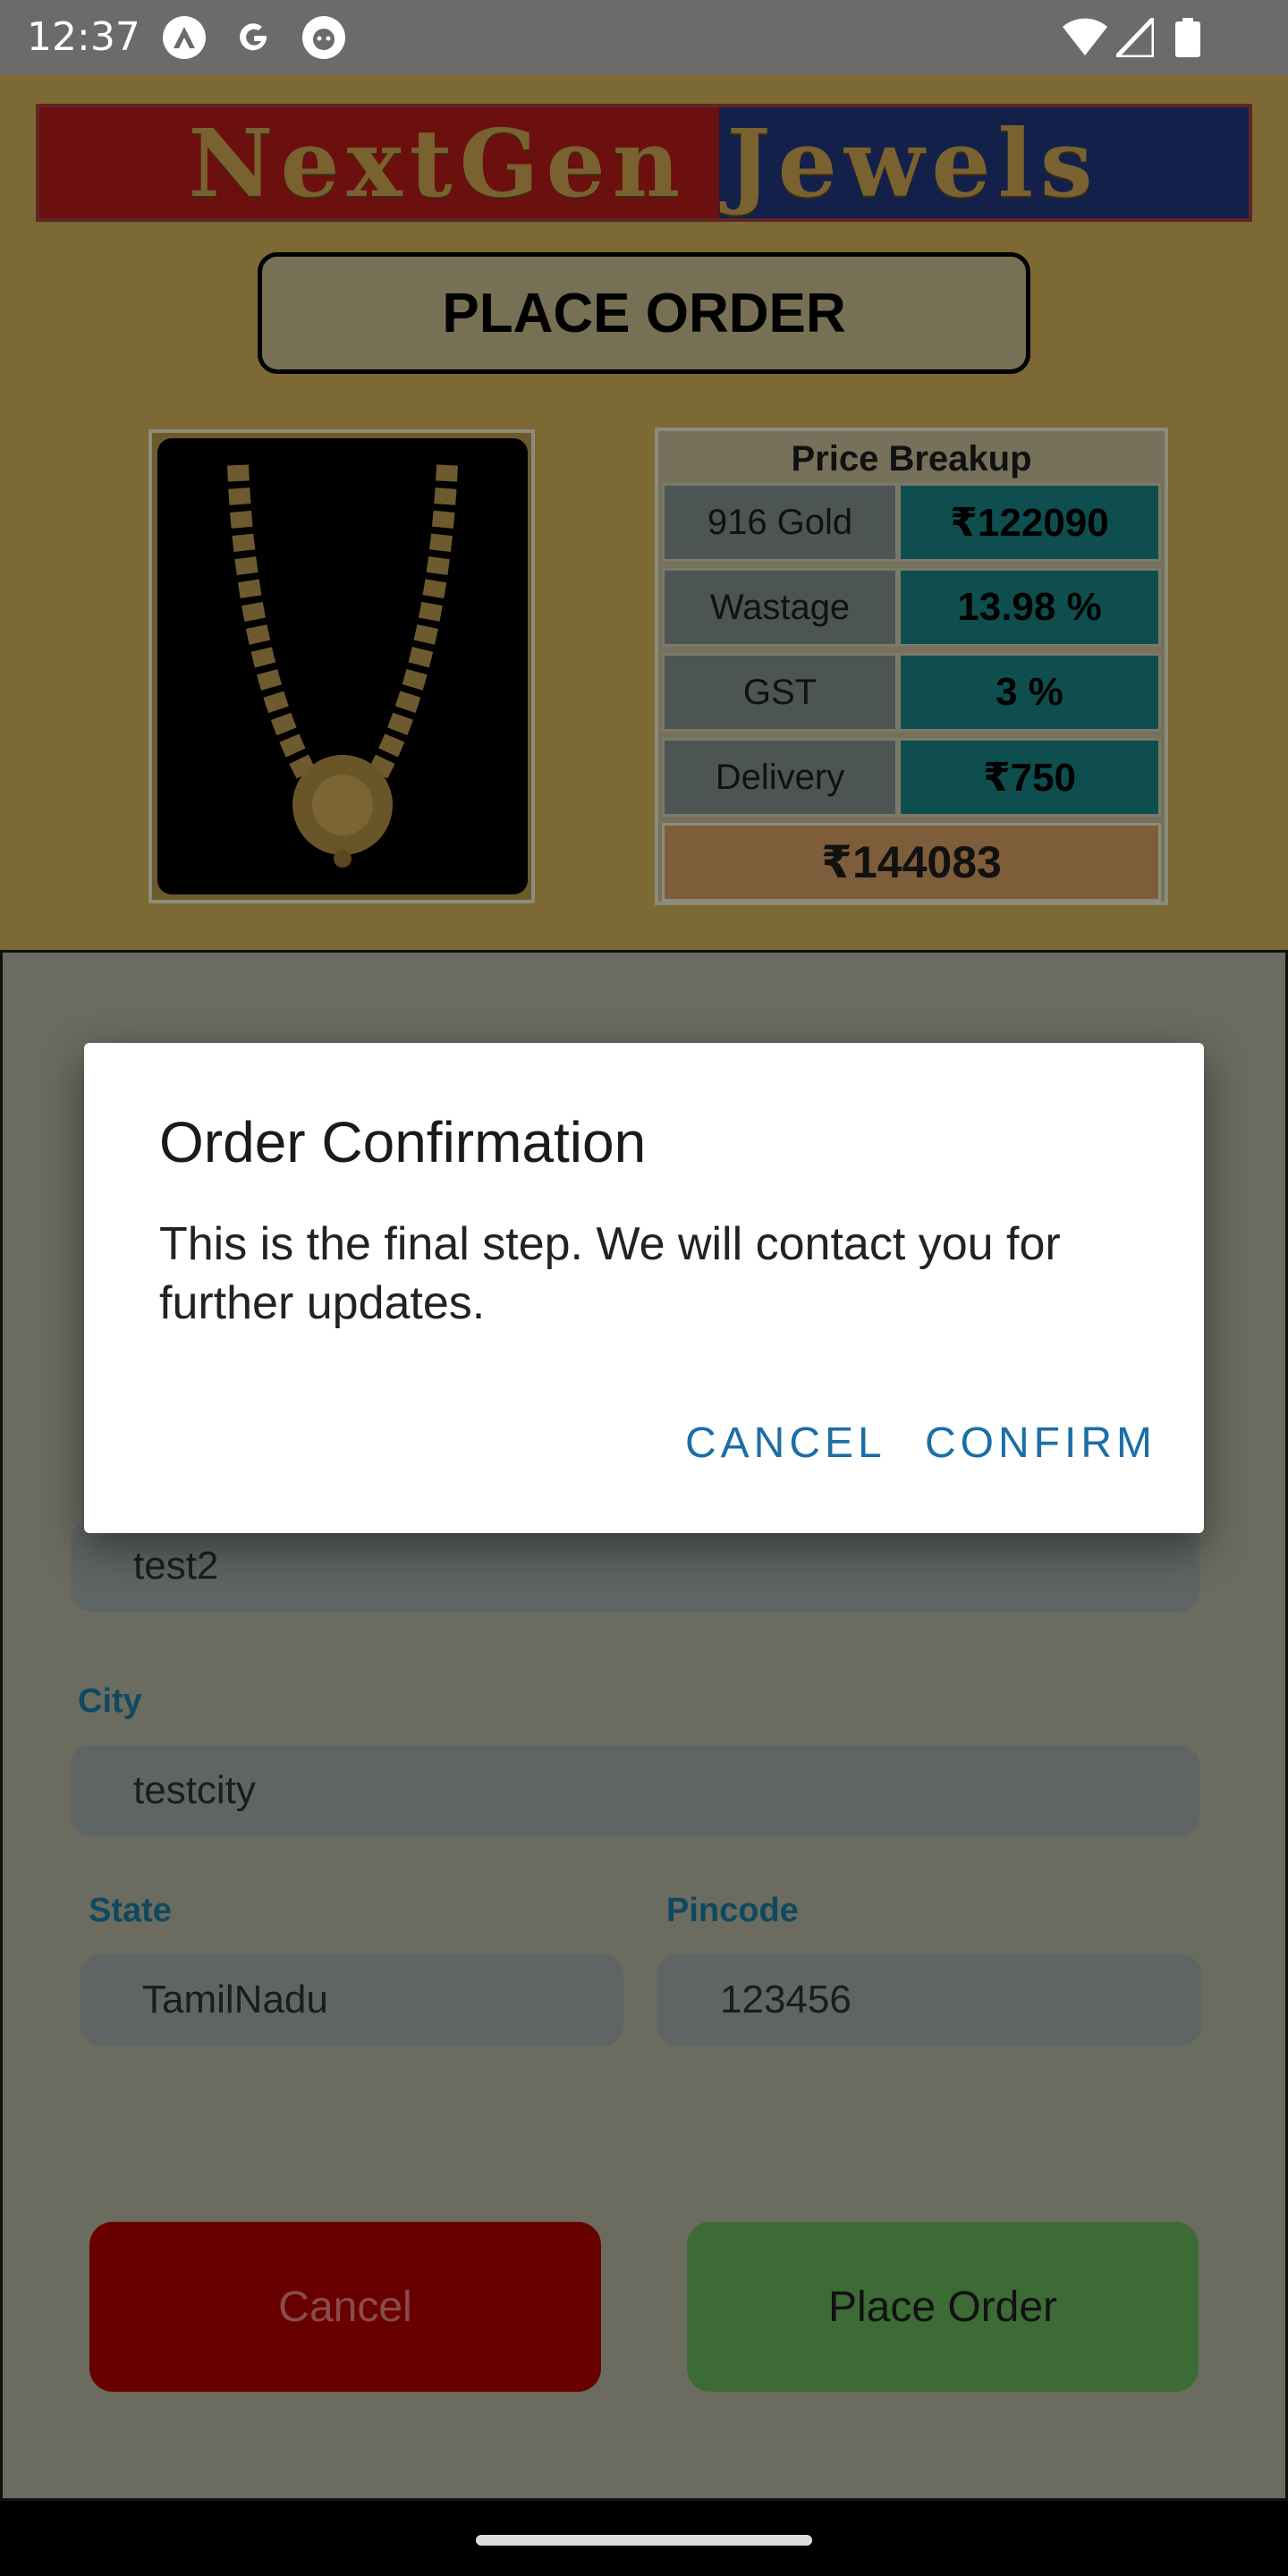 The width and height of the screenshot is (1288, 2576). Describe the element at coordinates (403, 1142) in the screenshot. I see `dialog-title: Order Confirmation` at that location.